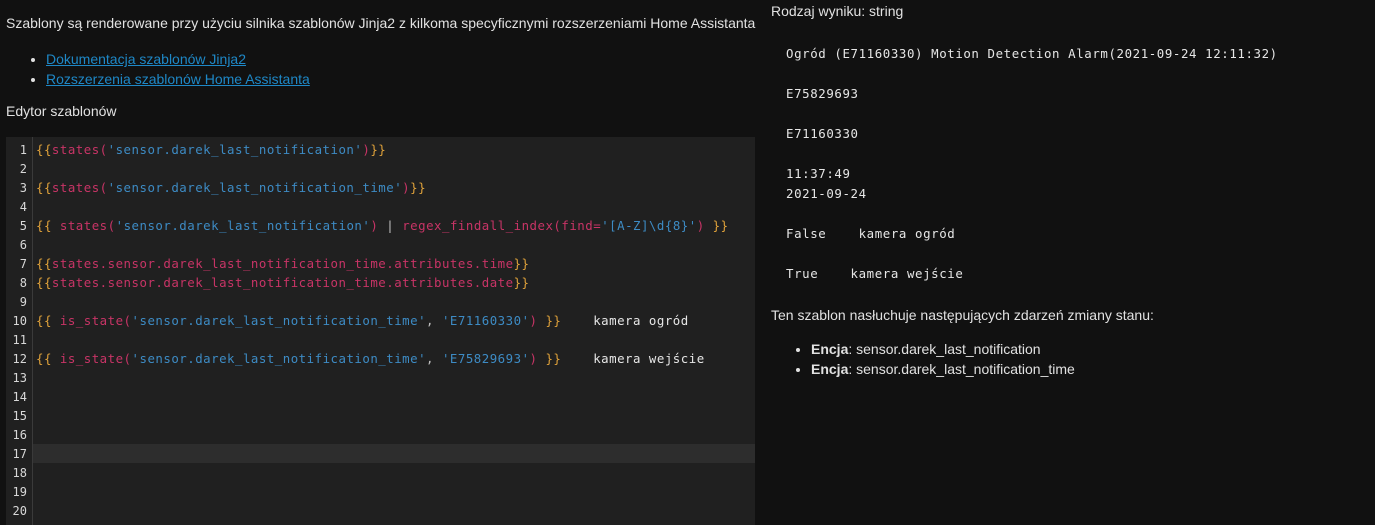  I want to click on line-number: 14, so click(19, 397).